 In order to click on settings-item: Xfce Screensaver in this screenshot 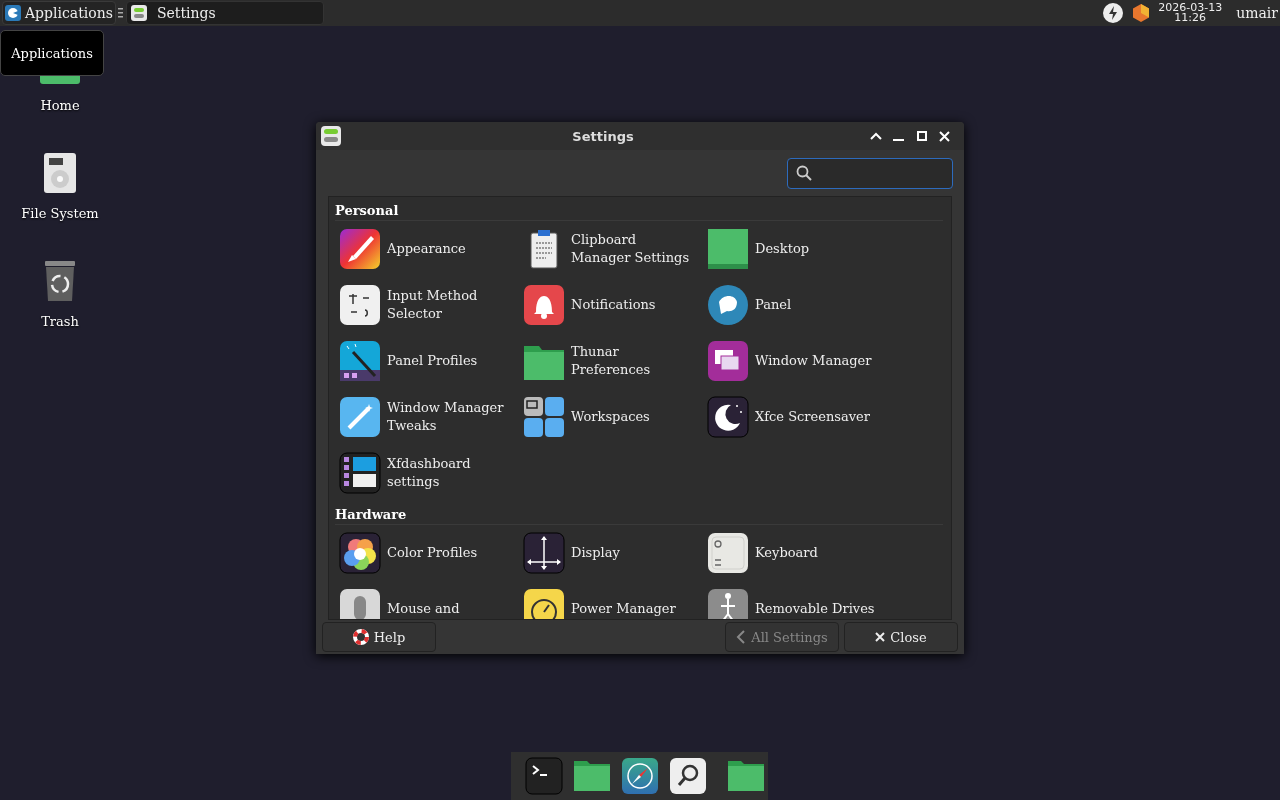, I will do `click(795, 417)`.